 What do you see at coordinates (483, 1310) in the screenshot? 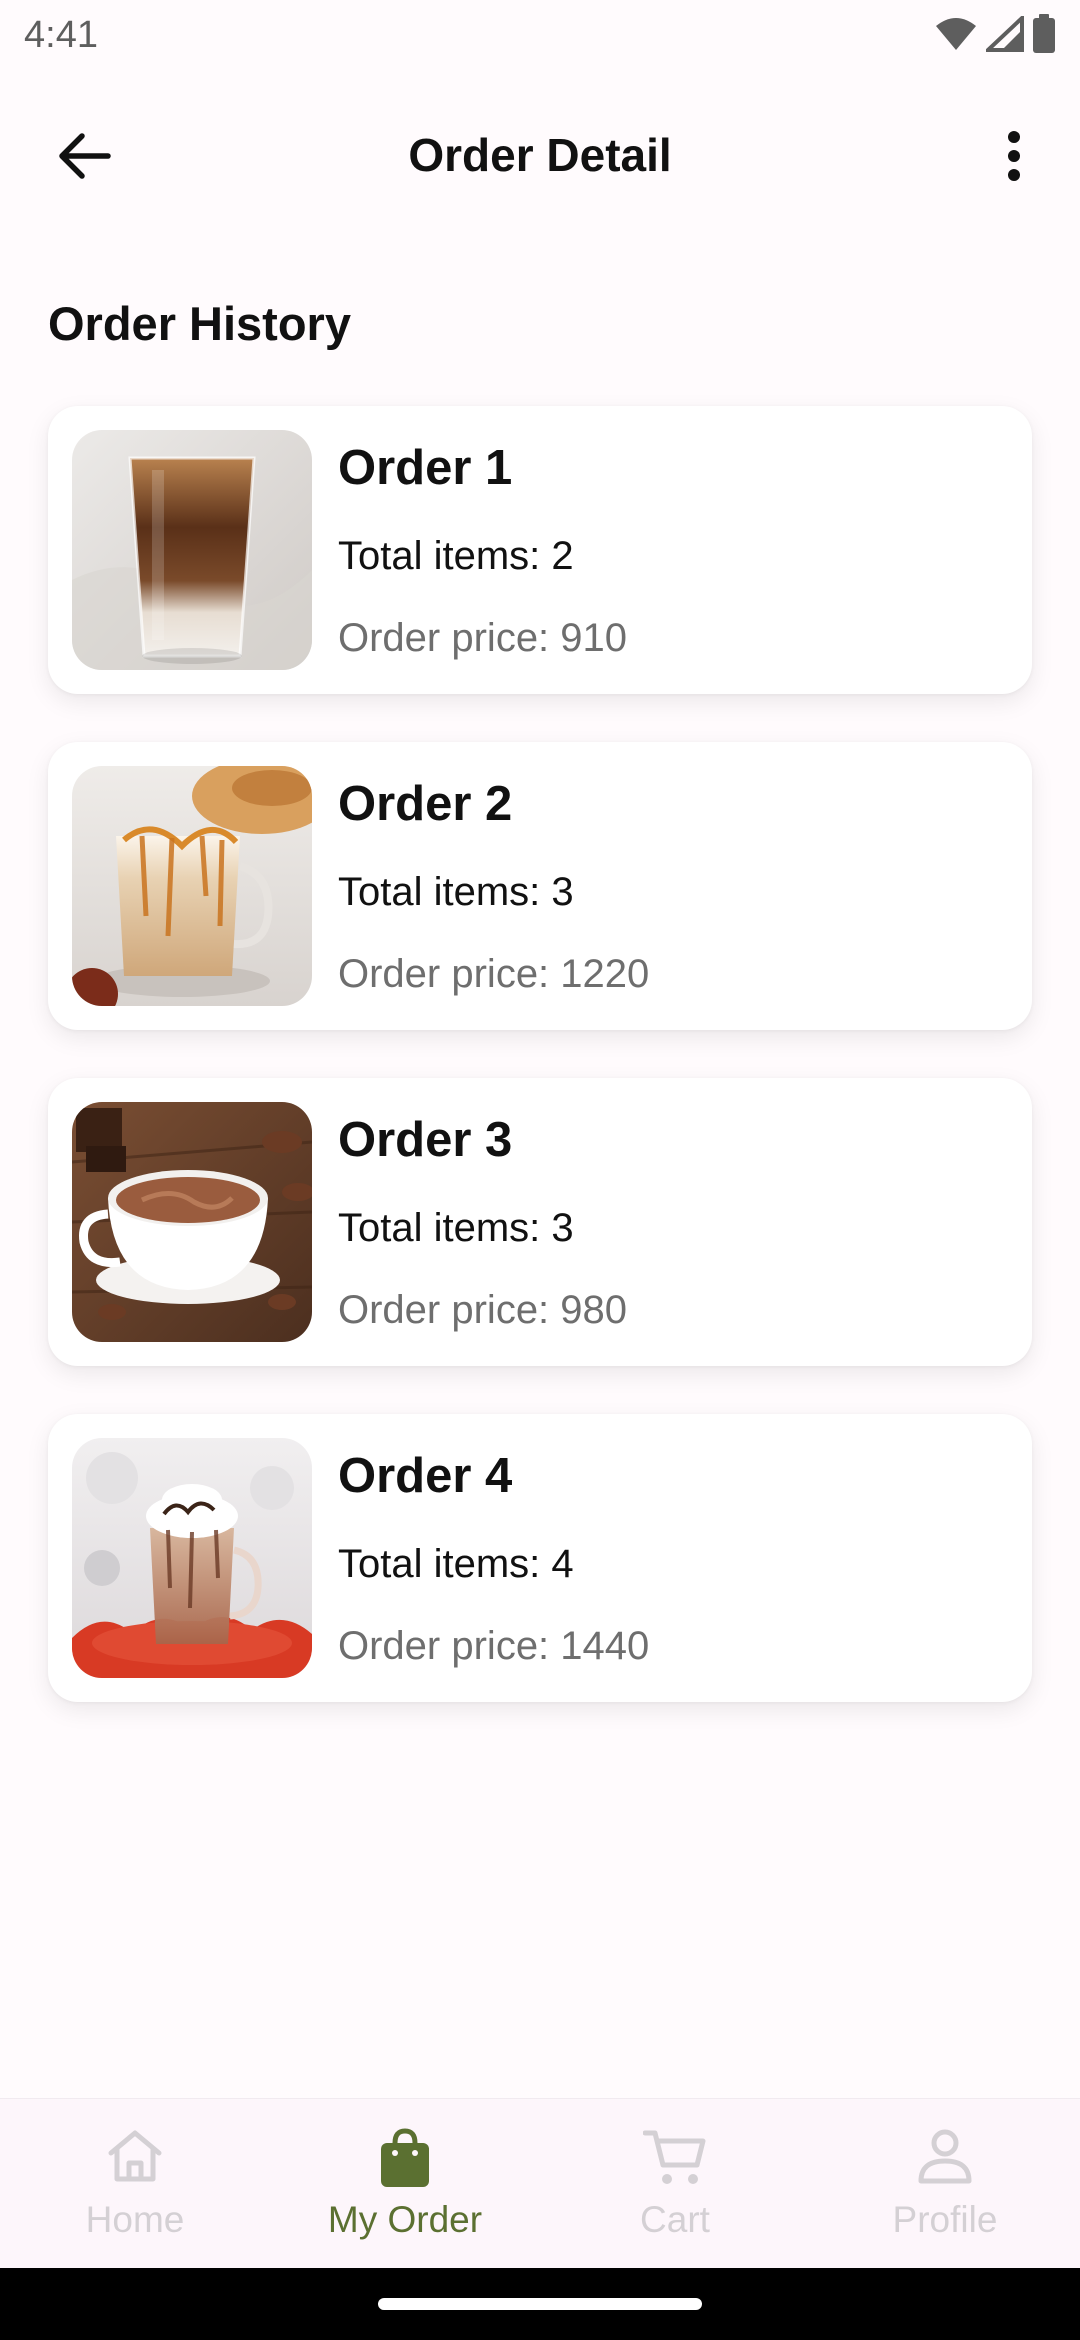
I see `order-price: Order price: 980` at bounding box center [483, 1310].